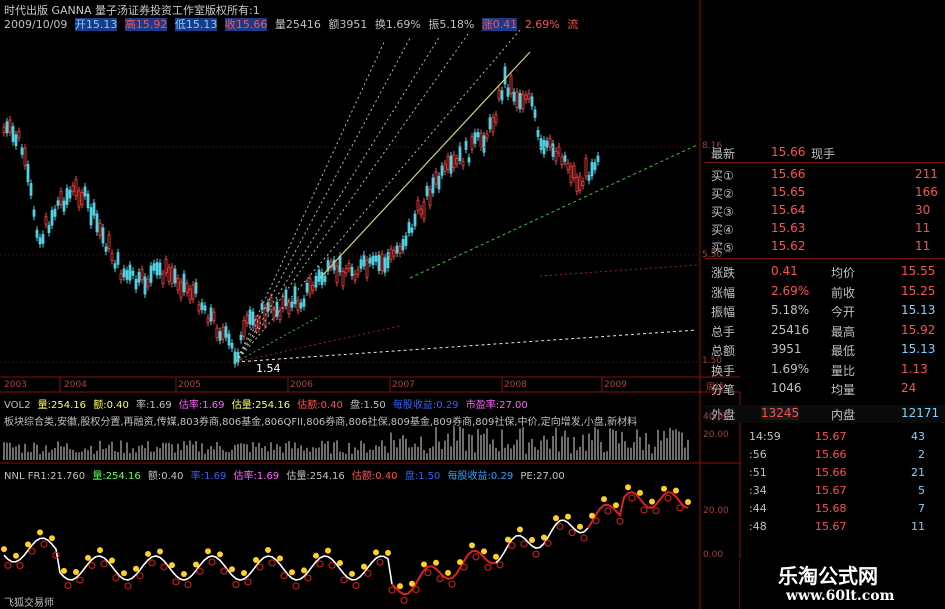  I want to click on date-label: 2009/10/09, so click(36, 24).